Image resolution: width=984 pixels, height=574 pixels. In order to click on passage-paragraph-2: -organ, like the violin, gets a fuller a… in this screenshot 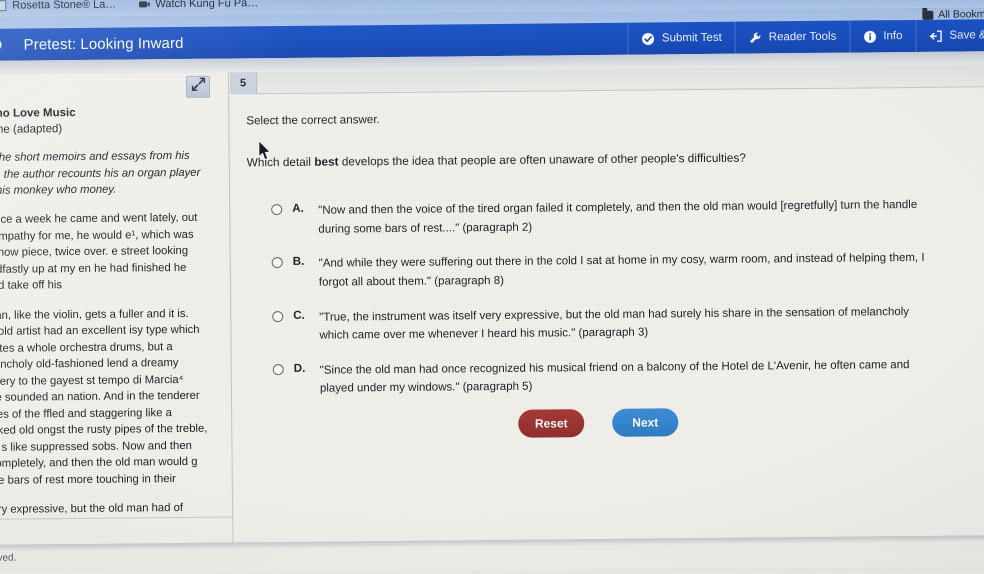, I will do `click(104, 397)`.